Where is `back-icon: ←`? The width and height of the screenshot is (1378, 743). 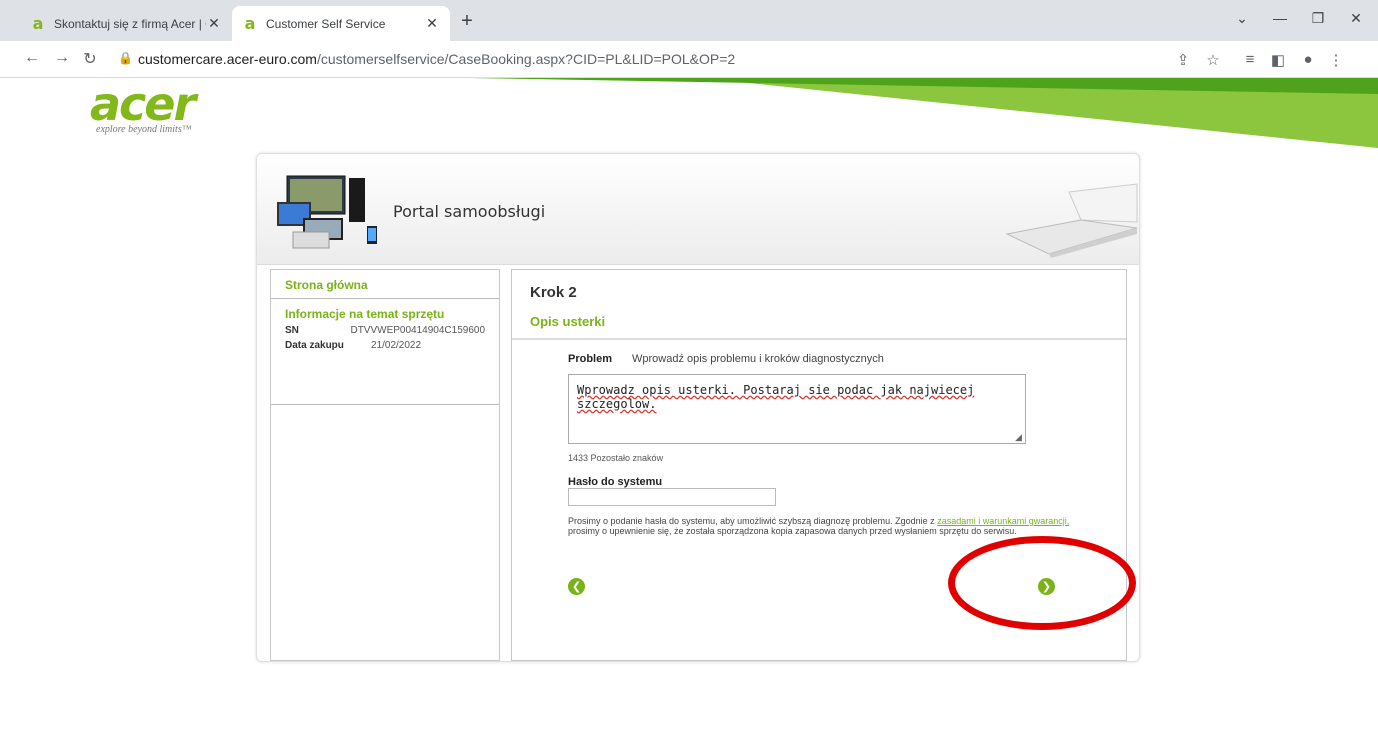 back-icon: ← is located at coordinates (32, 58).